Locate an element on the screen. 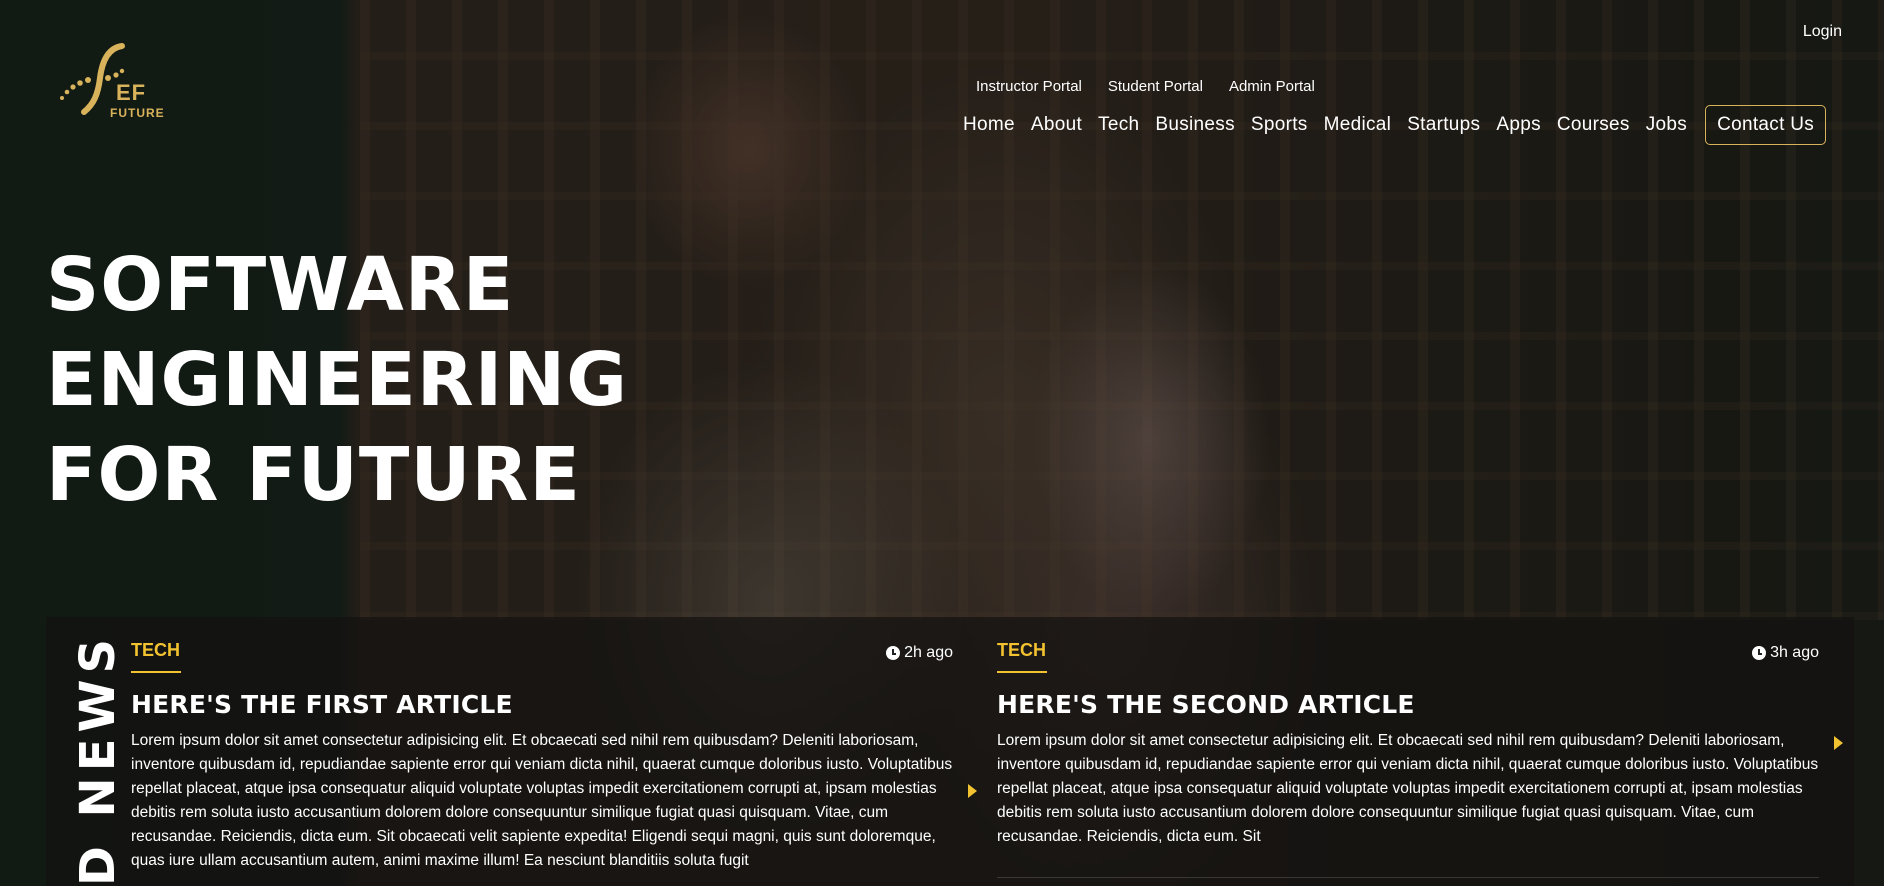 This screenshot has width=1884, height=886. nav-item-courses: Courses is located at coordinates (1593, 125).